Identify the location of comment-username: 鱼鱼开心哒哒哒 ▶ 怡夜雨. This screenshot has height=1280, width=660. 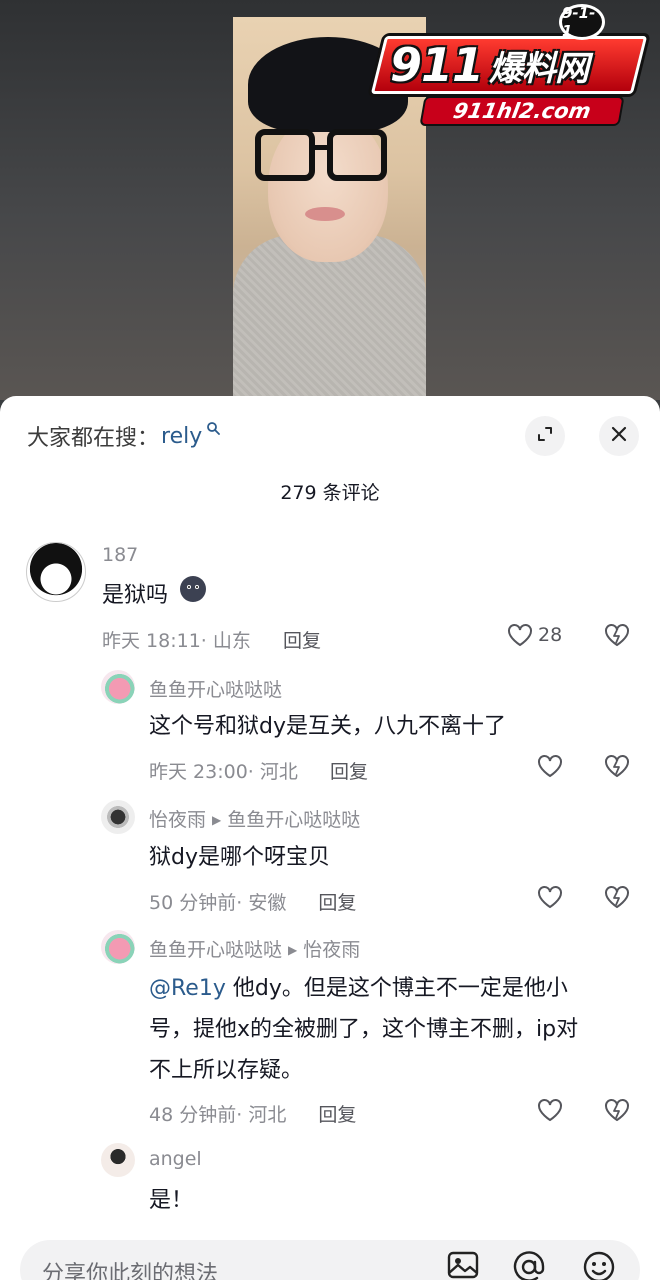
(254, 948).